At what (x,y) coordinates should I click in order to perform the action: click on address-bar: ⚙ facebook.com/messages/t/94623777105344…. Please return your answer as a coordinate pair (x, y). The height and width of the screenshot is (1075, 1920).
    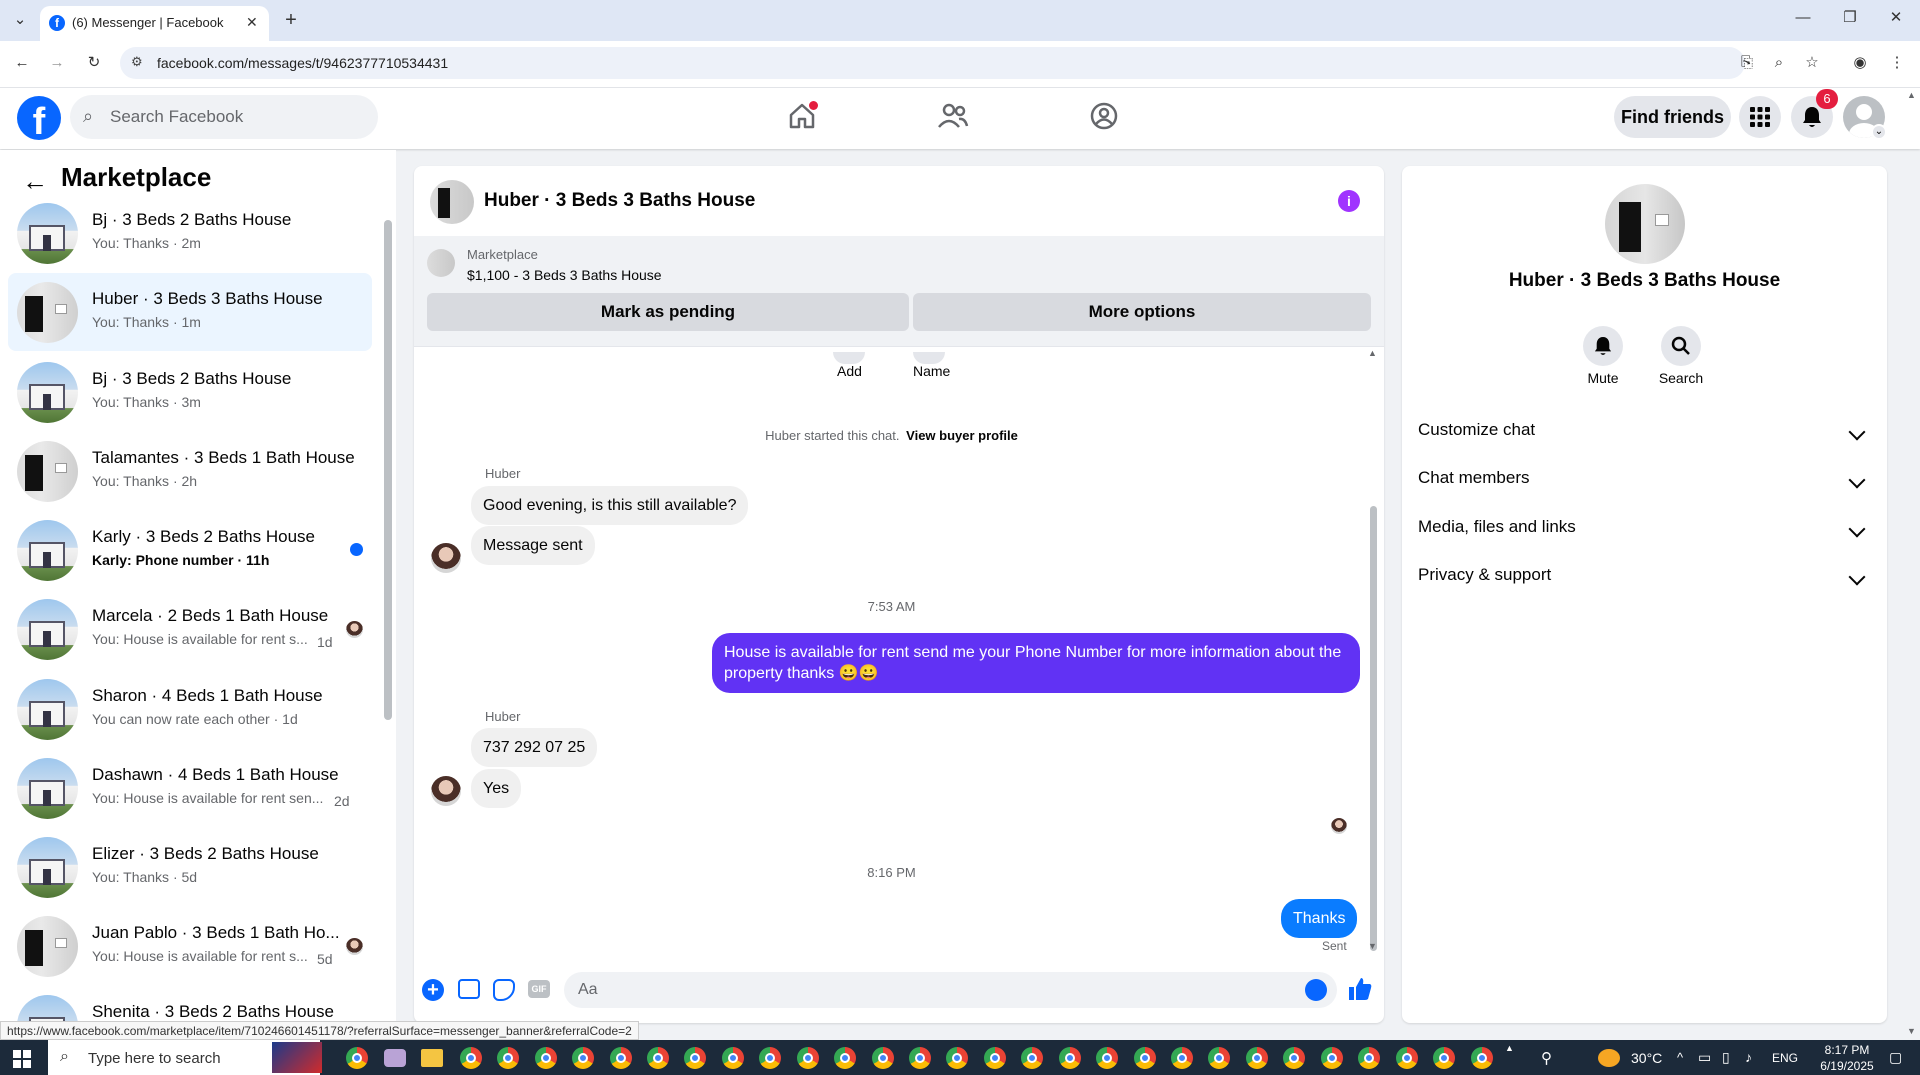
    Looking at the image, I should click on (932, 63).